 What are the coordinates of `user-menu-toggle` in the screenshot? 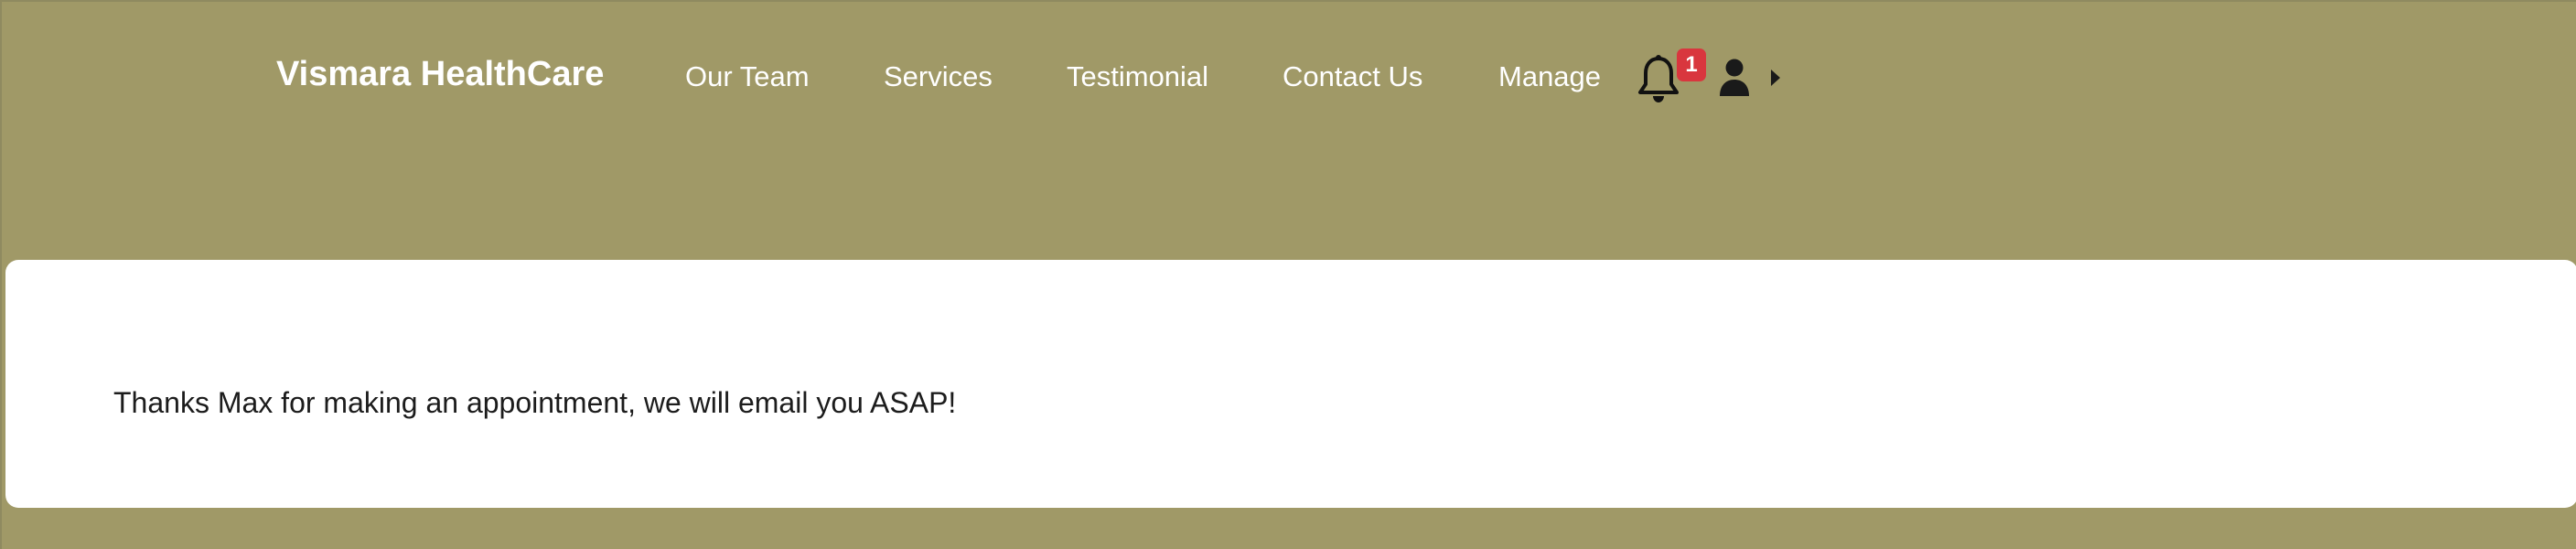 It's located at (1752, 78).